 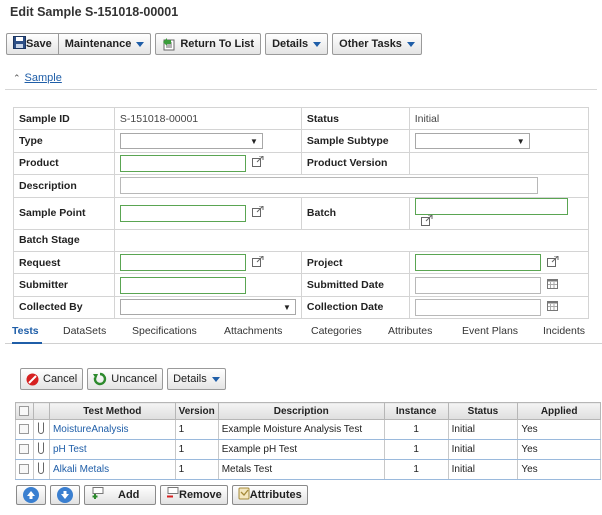 I want to click on batch-stage-value, so click(x=351, y=240).